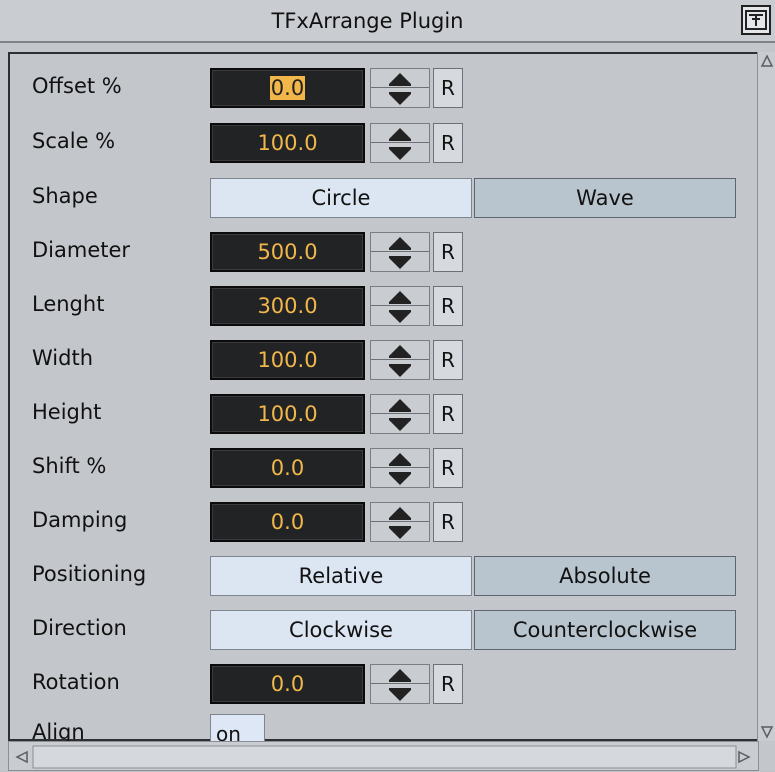  Describe the element at coordinates (400, 458) in the screenshot. I see `shift-increment-button` at that location.